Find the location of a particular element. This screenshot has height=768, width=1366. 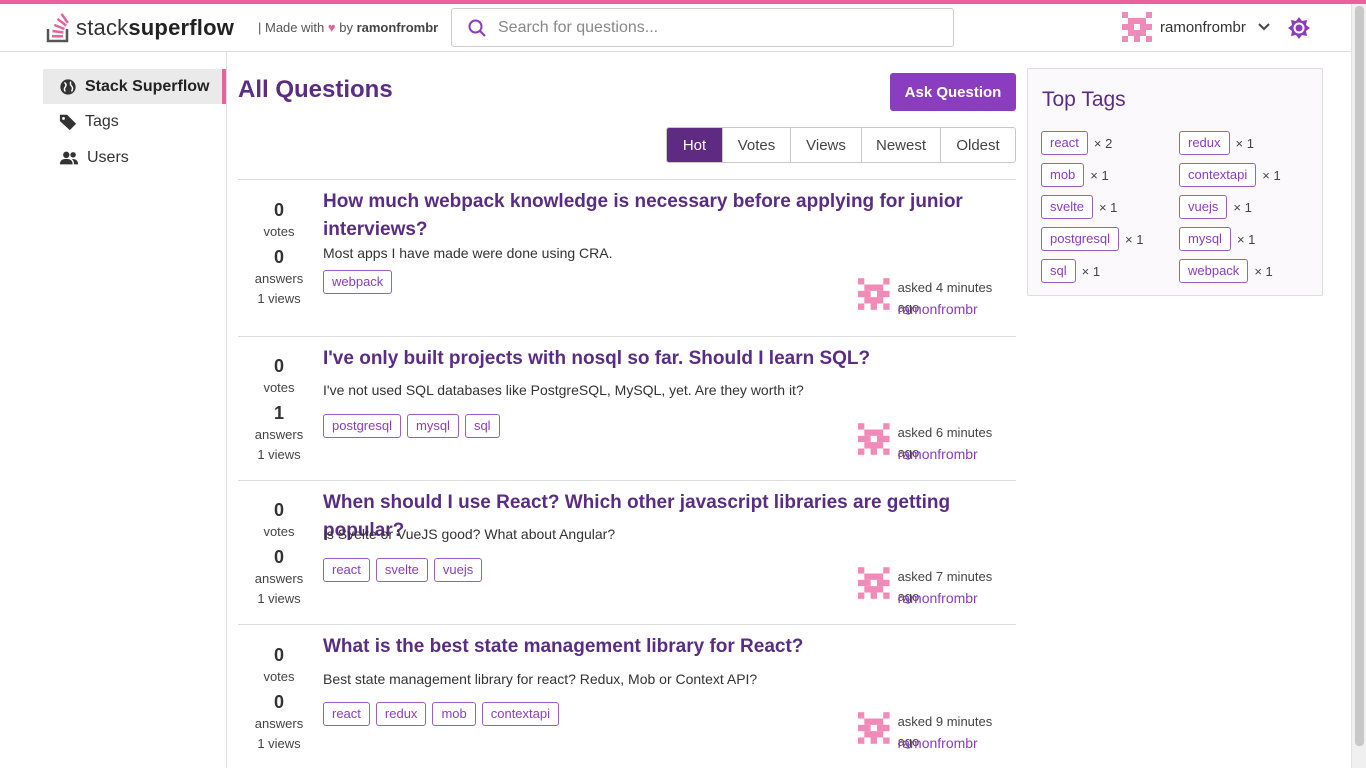

ask-question-button: Ask Question is located at coordinates (953, 92).